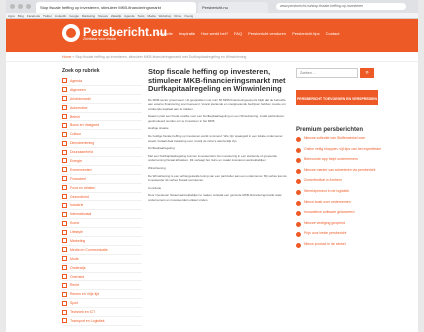  What do you see at coordinates (102, 206) in the screenshot?
I see `category-item: Industrie` at bounding box center [102, 206].